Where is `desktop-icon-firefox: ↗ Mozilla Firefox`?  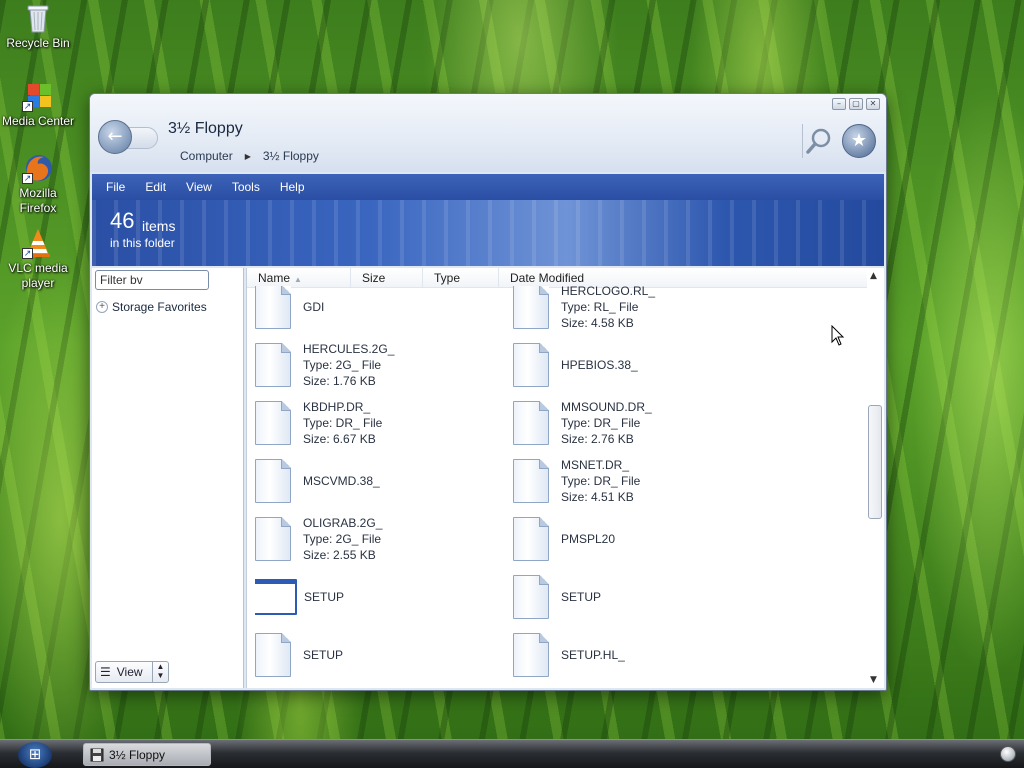 desktop-icon-firefox: ↗ Mozilla Firefox is located at coordinates (38, 184).